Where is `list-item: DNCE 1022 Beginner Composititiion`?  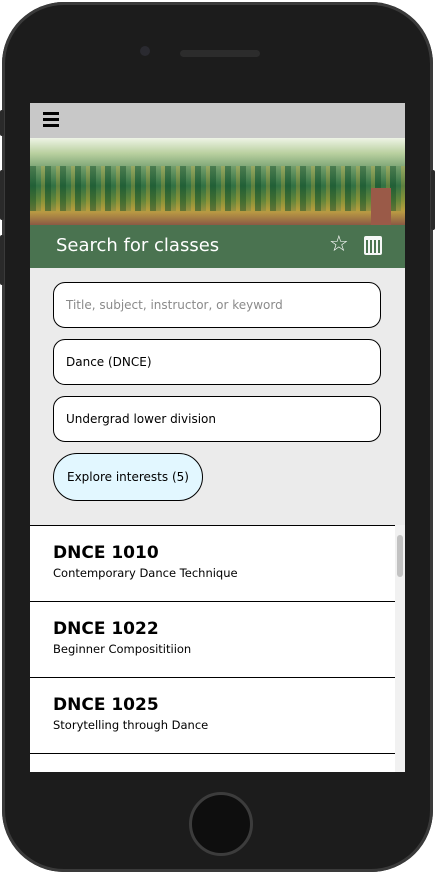
list-item: DNCE 1022 Beginner Composititiion is located at coordinates (212, 640).